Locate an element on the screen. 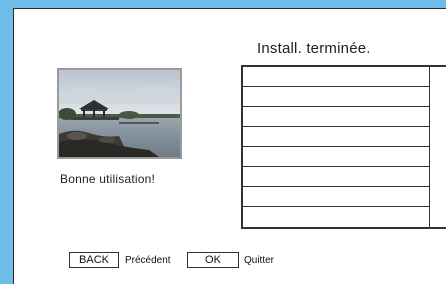 This screenshot has height=284, width=446. back-label: Précédent is located at coordinates (148, 260).